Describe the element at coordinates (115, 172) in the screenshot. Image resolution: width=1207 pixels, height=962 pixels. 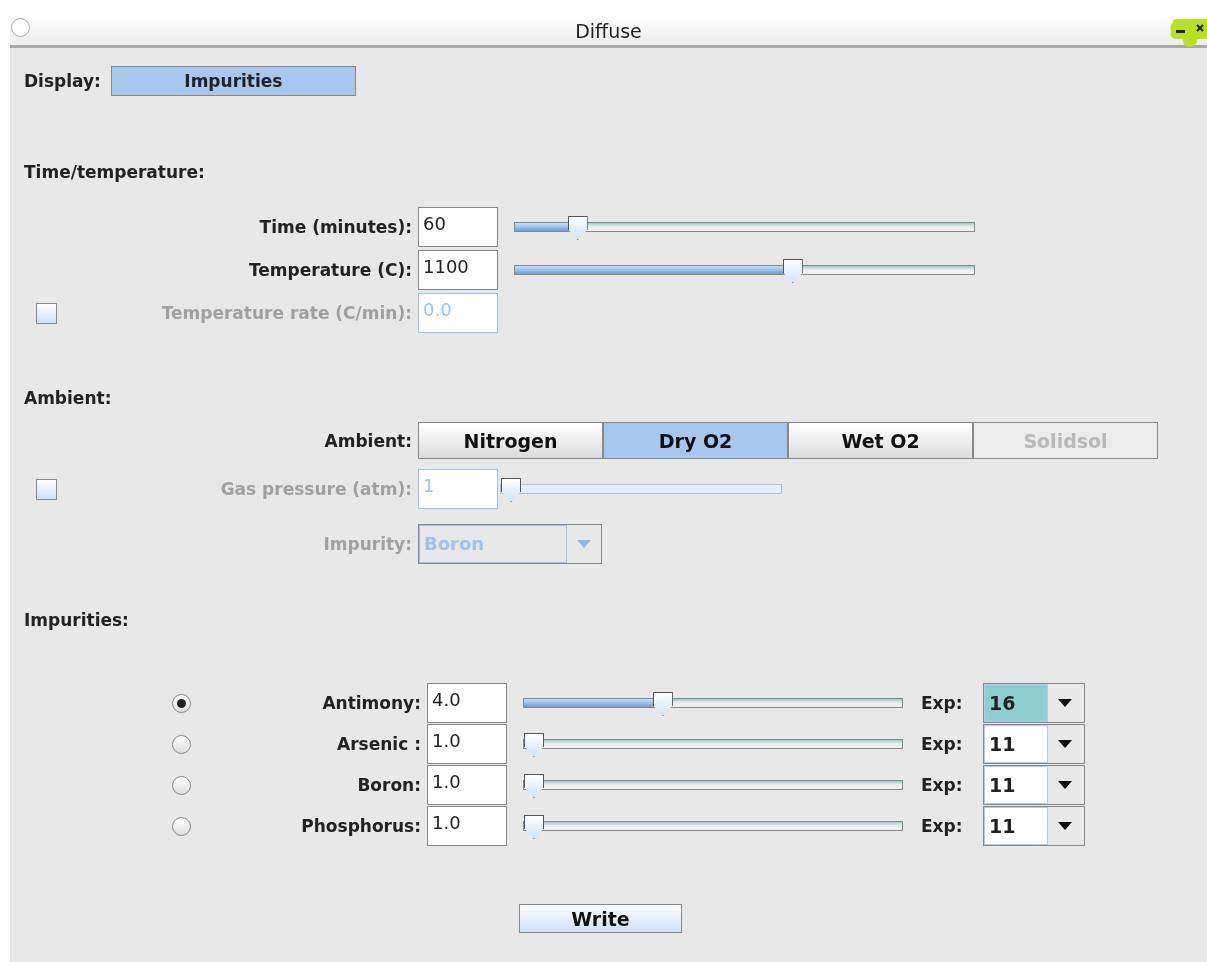
I see `section-heading: Time/temperature:` at that location.